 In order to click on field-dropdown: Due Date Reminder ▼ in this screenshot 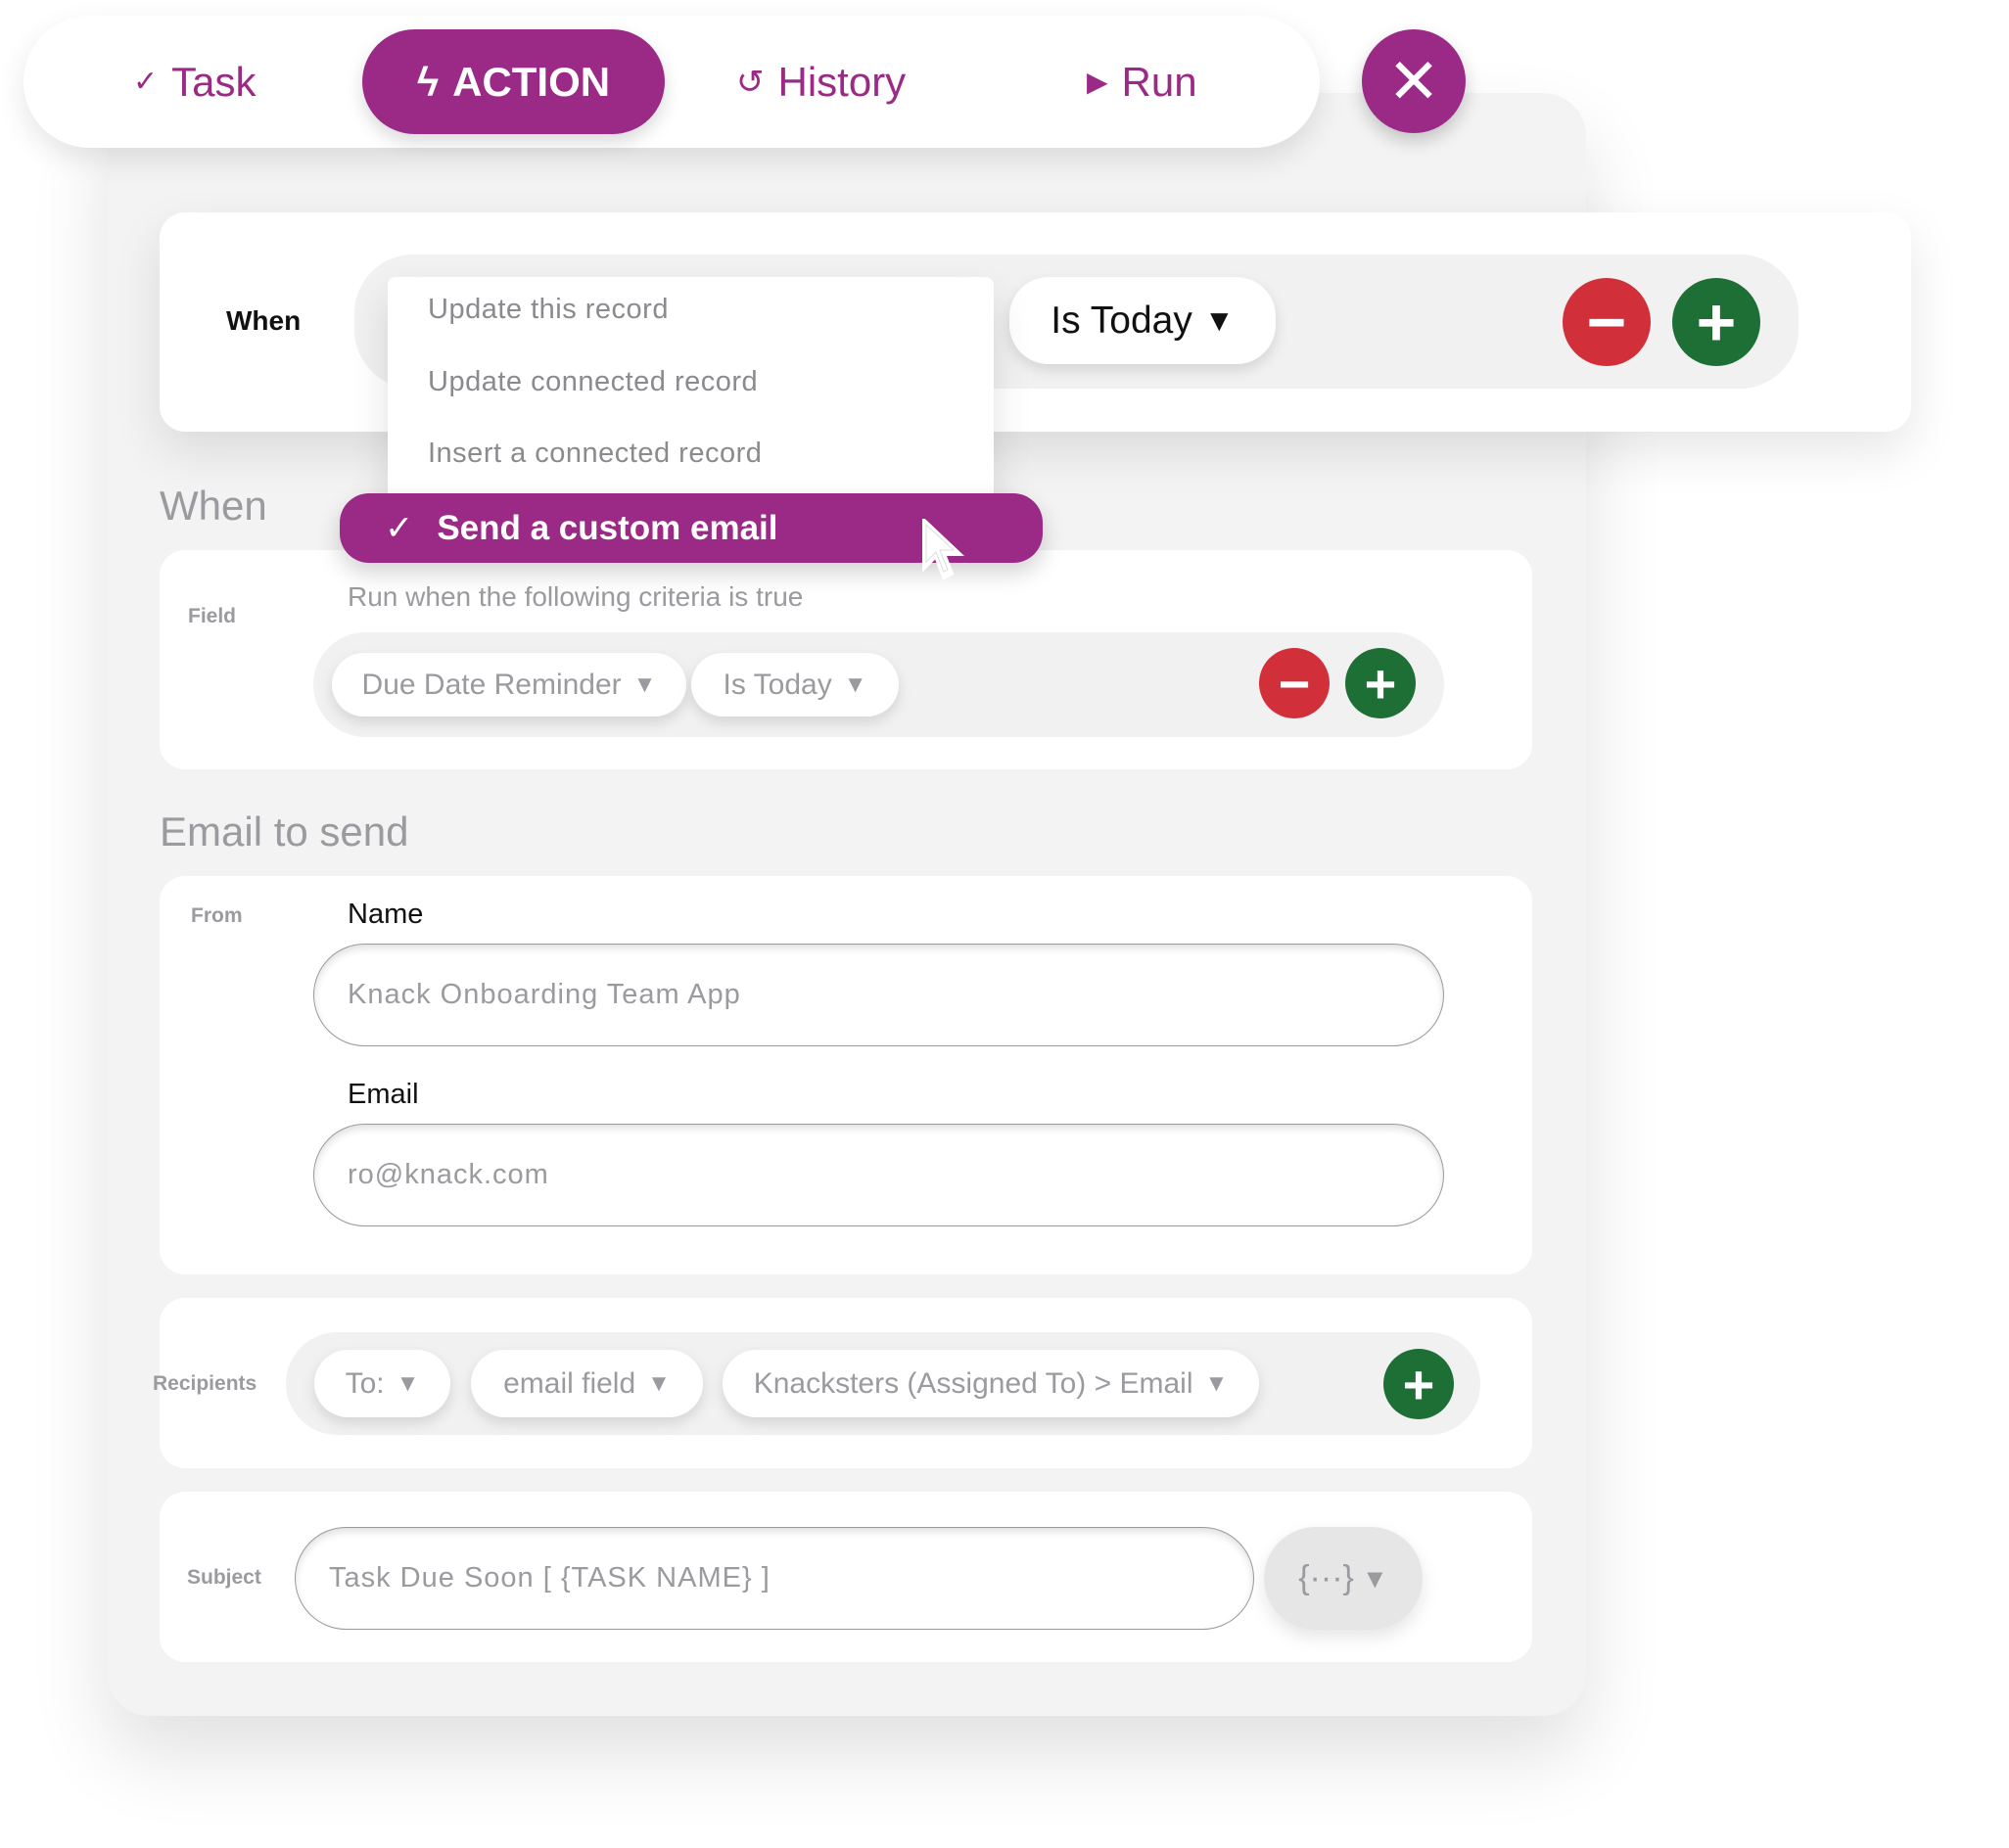, I will do `click(509, 684)`.